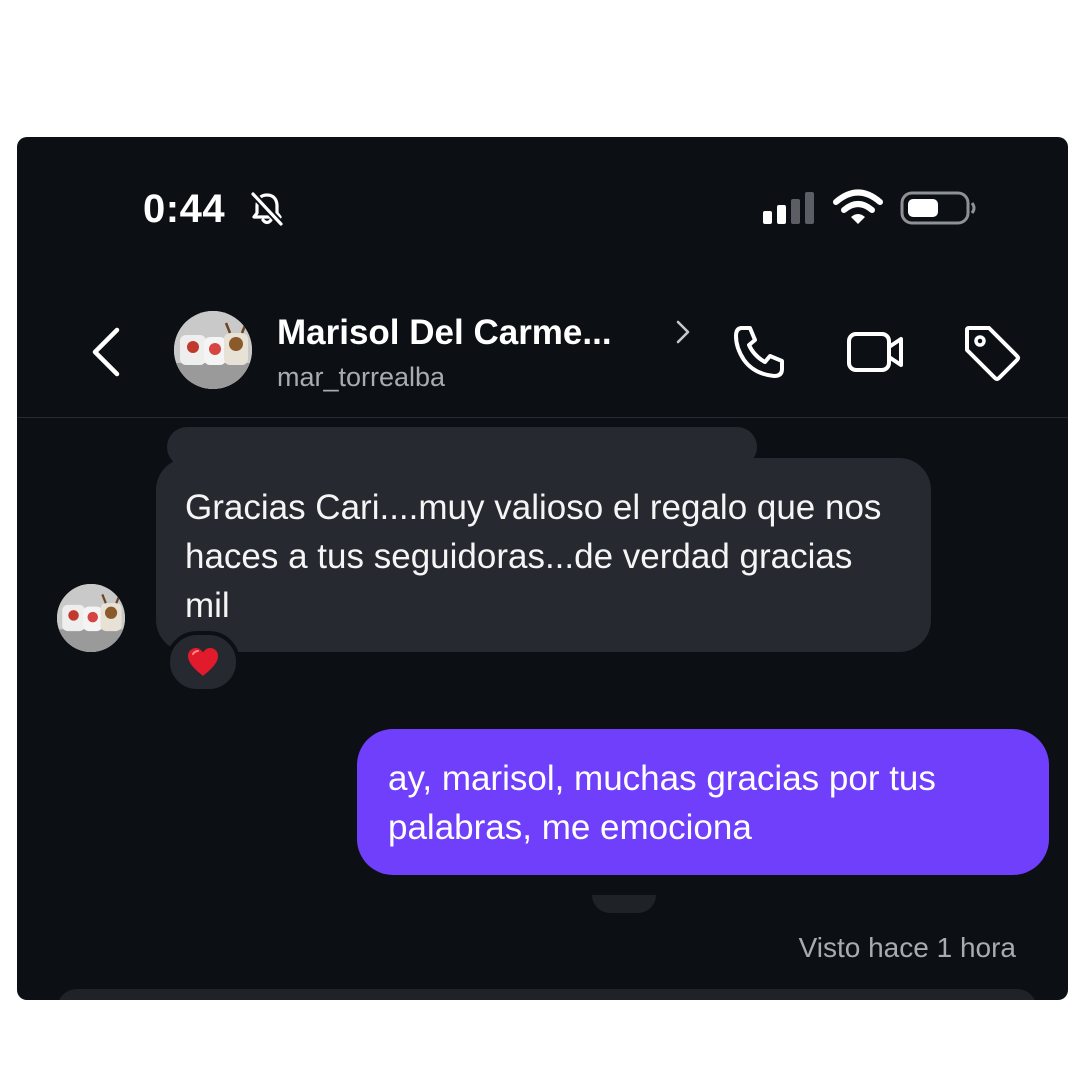  Describe the element at coordinates (361, 377) in the screenshot. I see `contact-handle: mar_torrealba` at that location.